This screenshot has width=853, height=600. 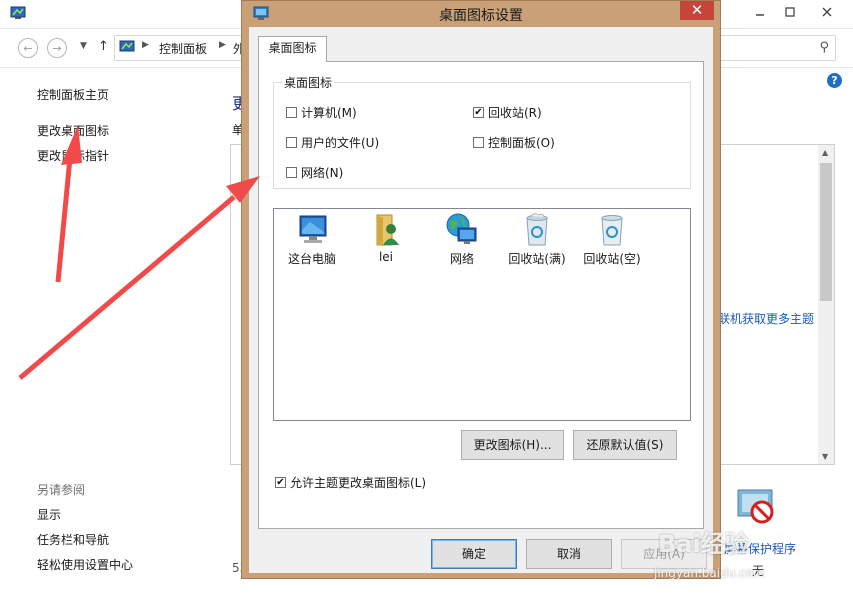 What do you see at coordinates (515, 113) in the screenshot?
I see `checkbox-label: 回收站(R)` at bounding box center [515, 113].